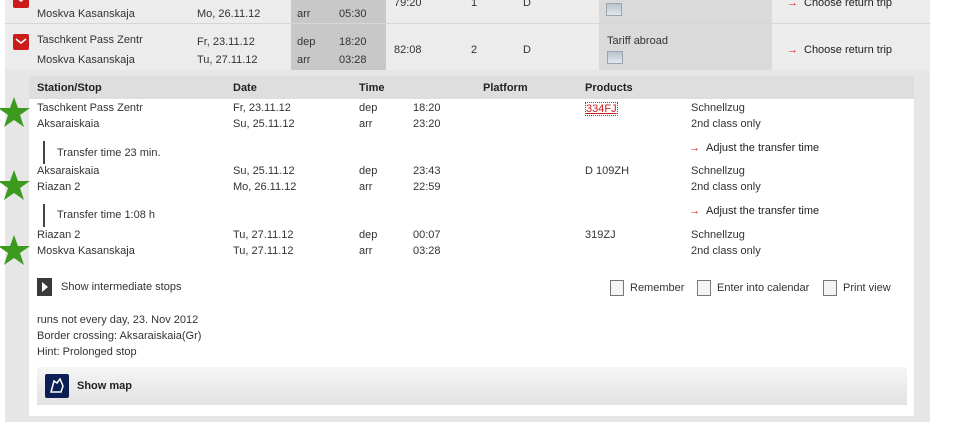  Describe the element at coordinates (408, 4) in the screenshot. I see `duration: 79:20` at that location.